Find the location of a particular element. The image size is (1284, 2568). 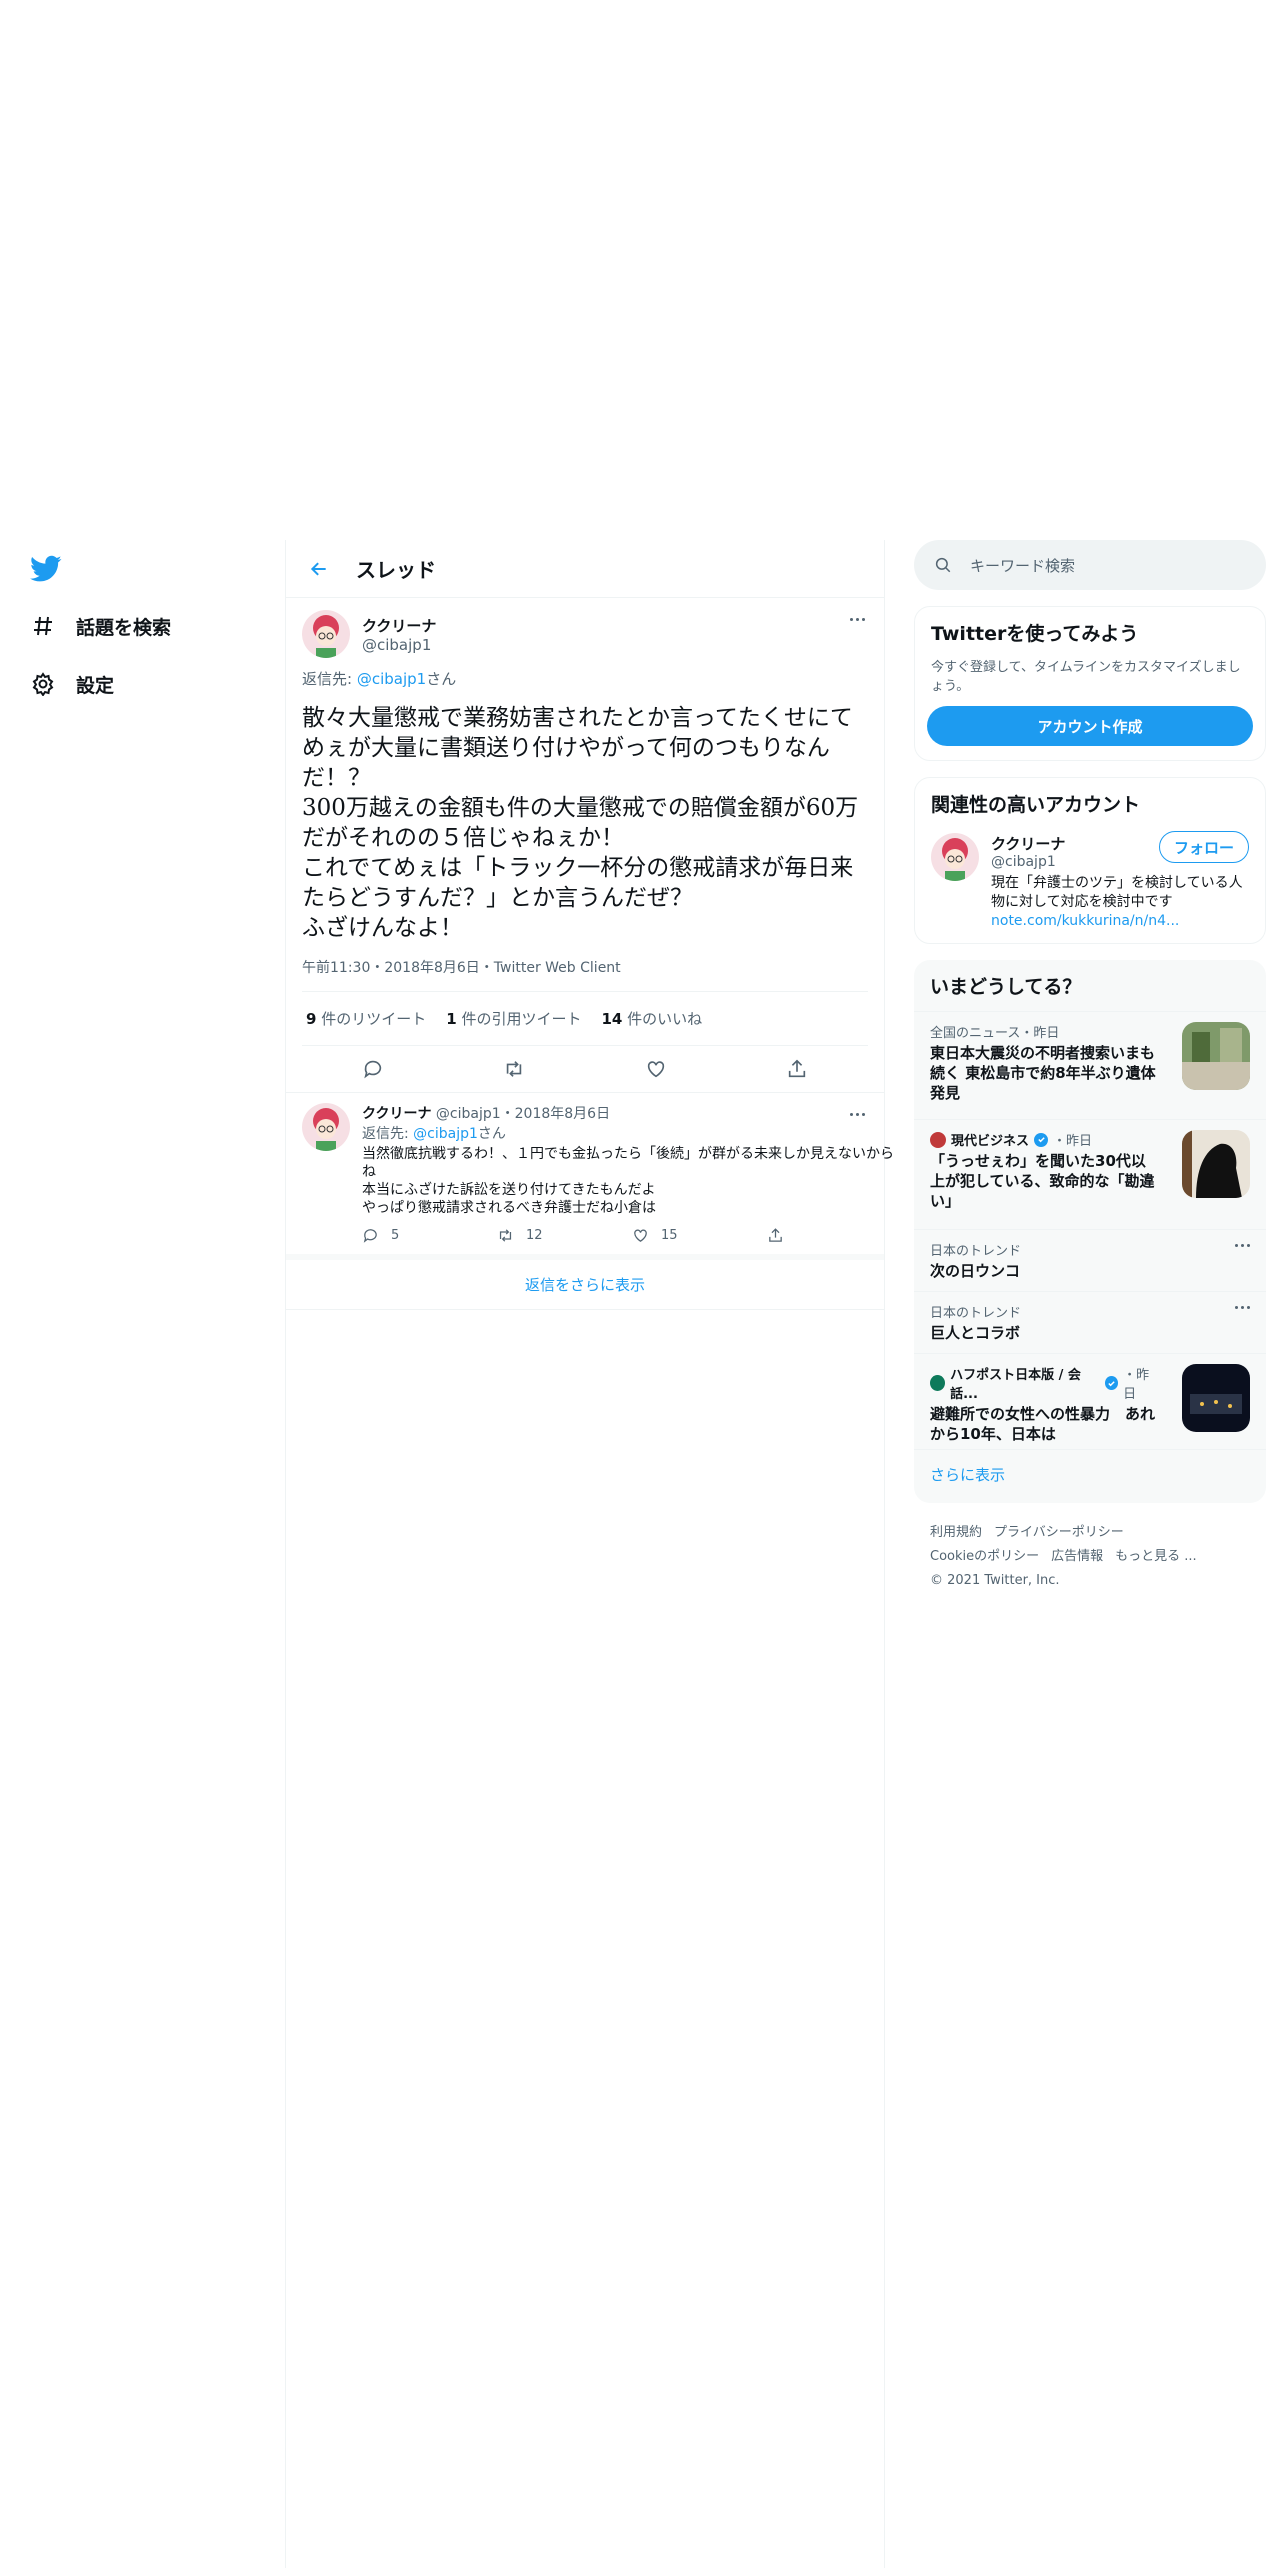

create-account-button: アカウント作成 is located at coordinates (1090, 726).